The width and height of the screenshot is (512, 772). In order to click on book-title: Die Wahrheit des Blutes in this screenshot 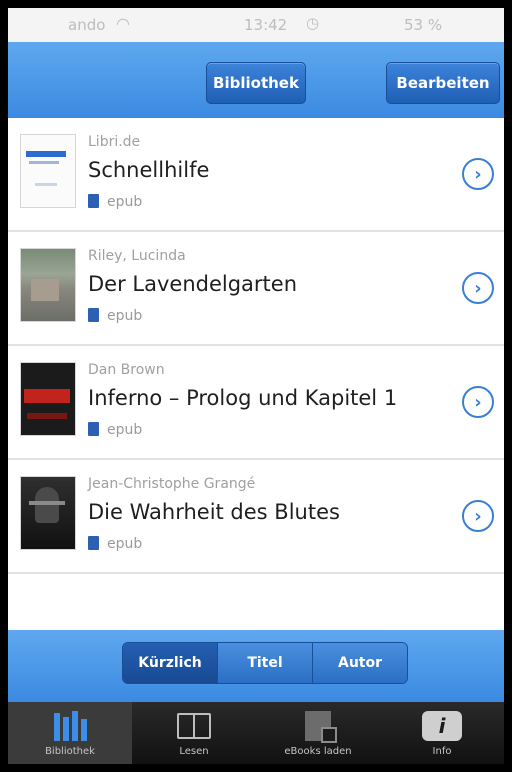, I will do `click(214, 512)`.